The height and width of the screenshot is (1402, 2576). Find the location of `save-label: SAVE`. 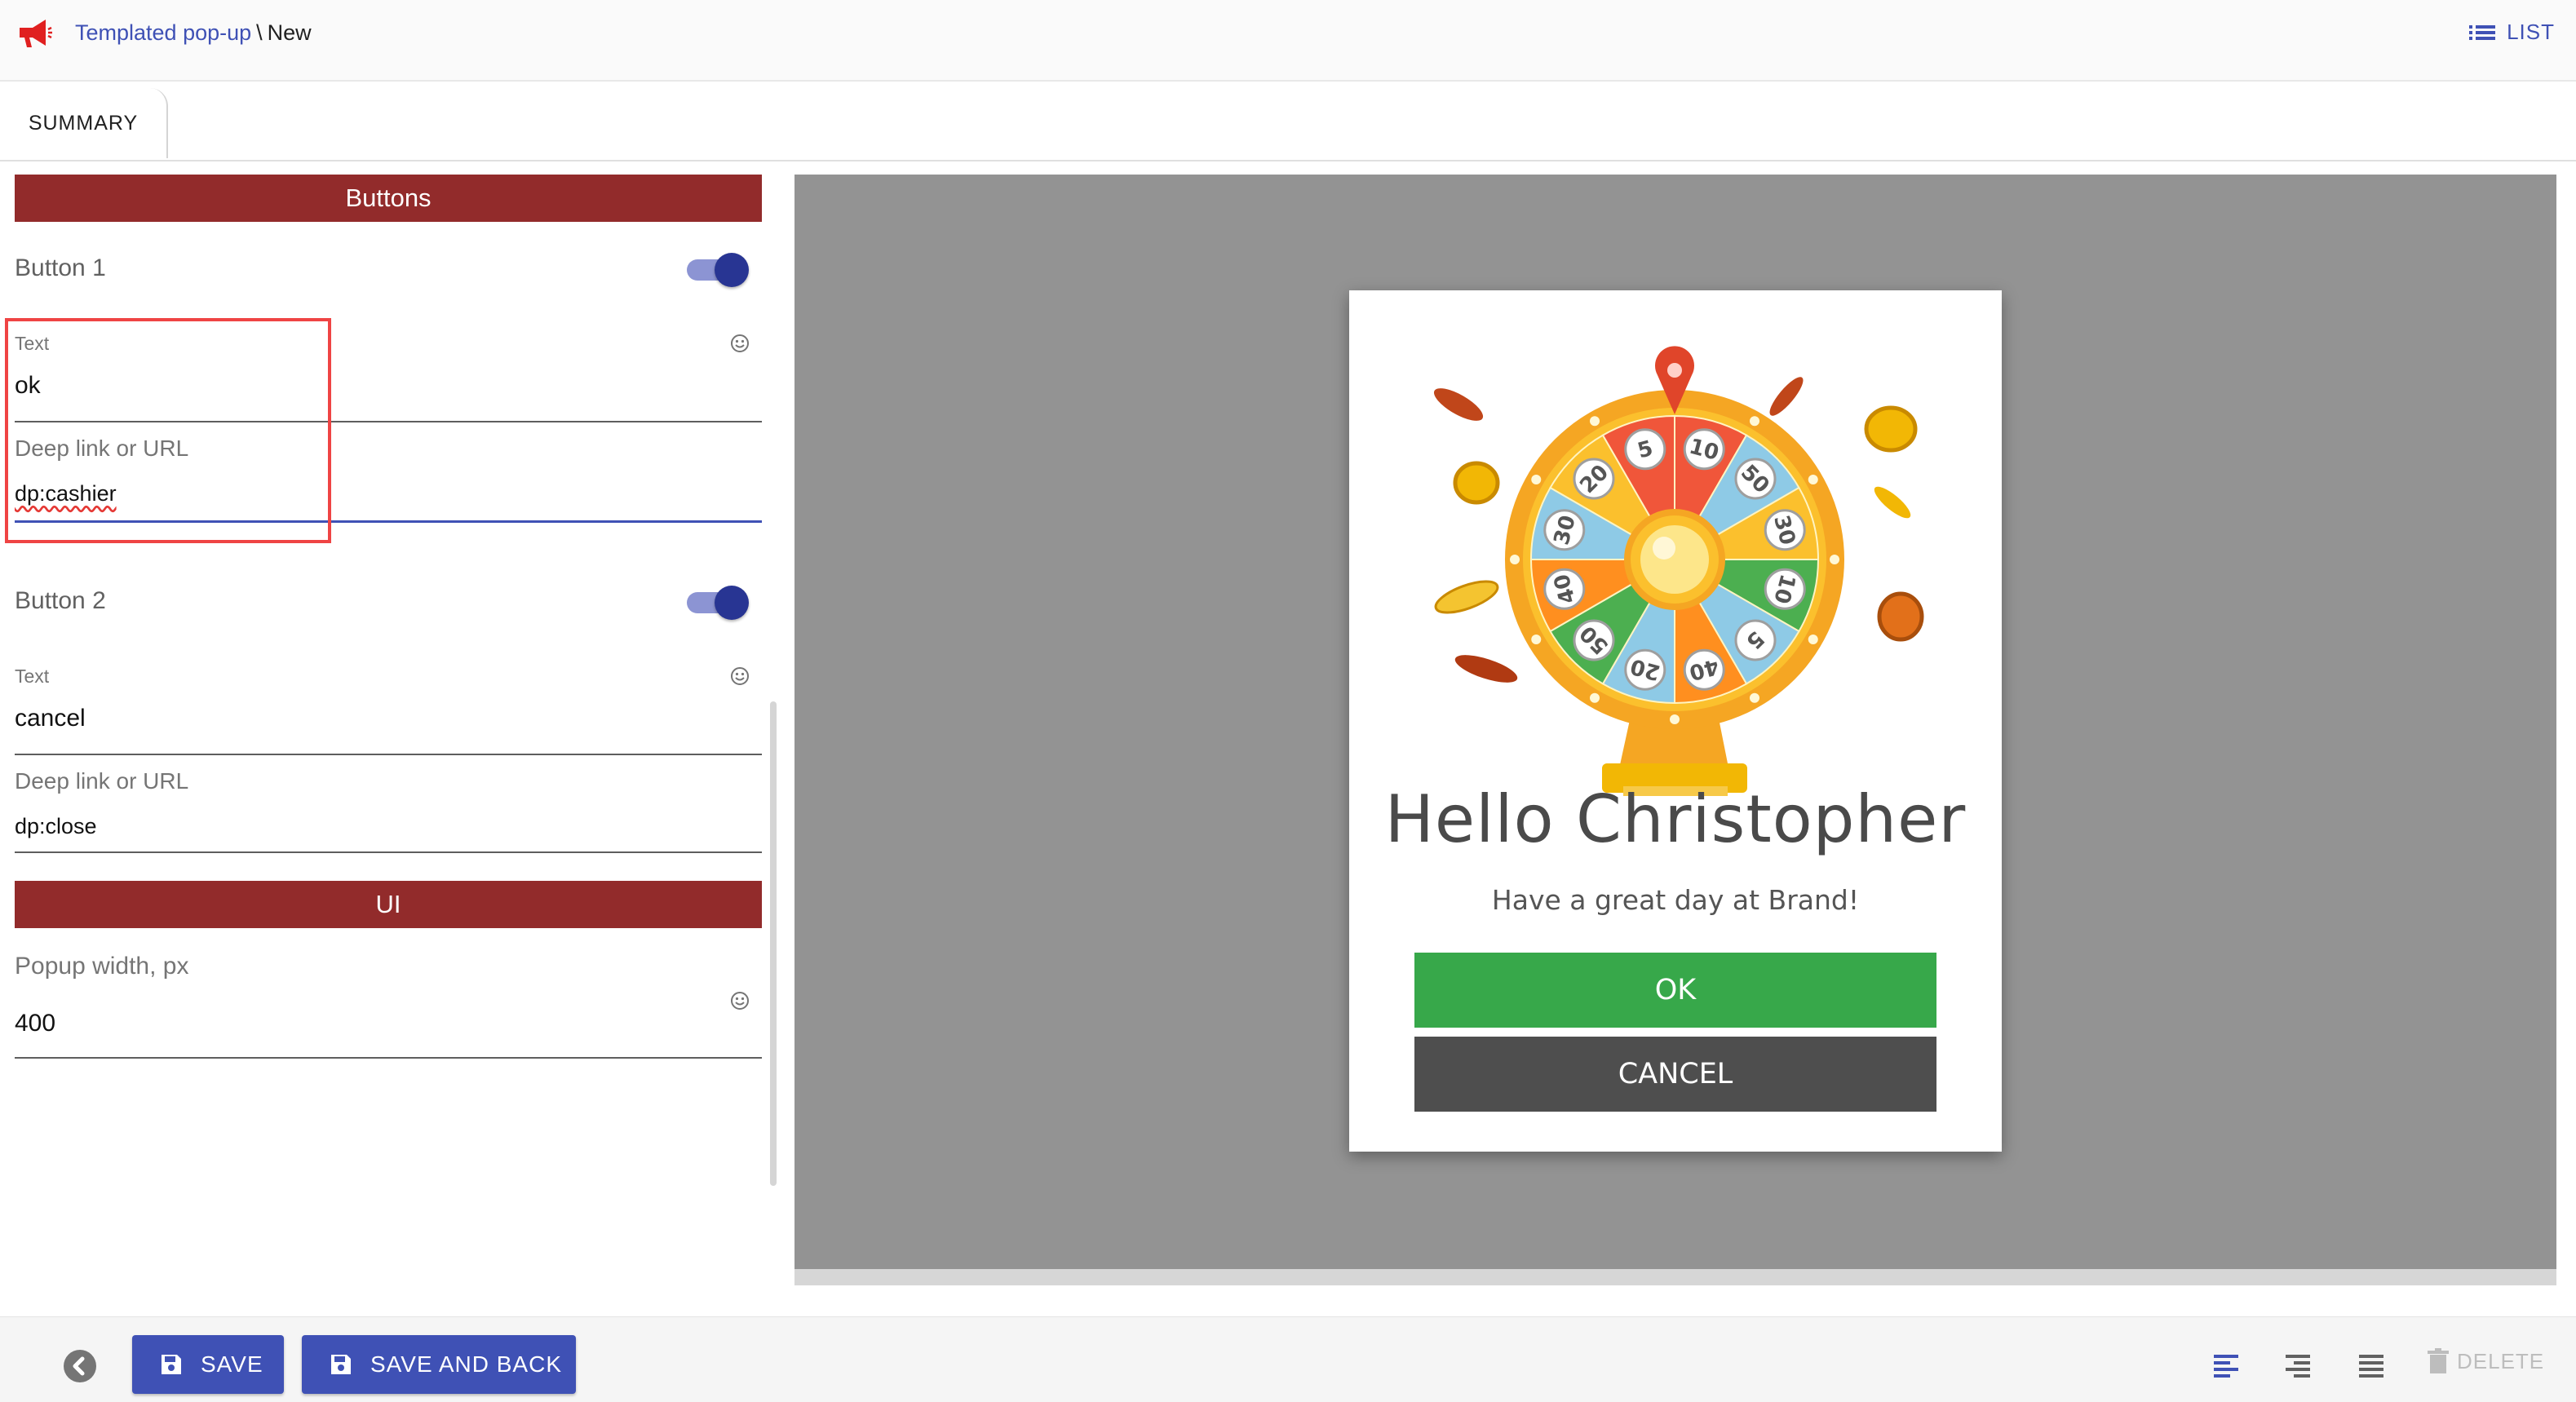

save-label: SAVE is located at coordinates (232, 1364).